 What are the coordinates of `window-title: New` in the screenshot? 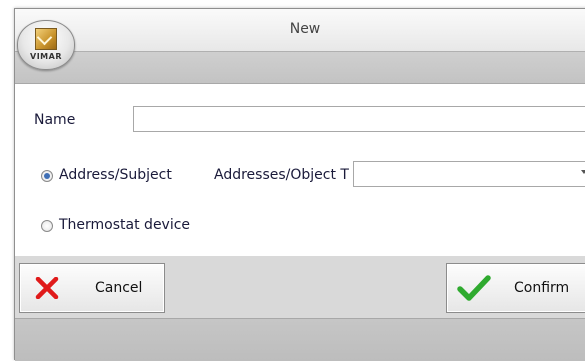 It's located at (305, 29).